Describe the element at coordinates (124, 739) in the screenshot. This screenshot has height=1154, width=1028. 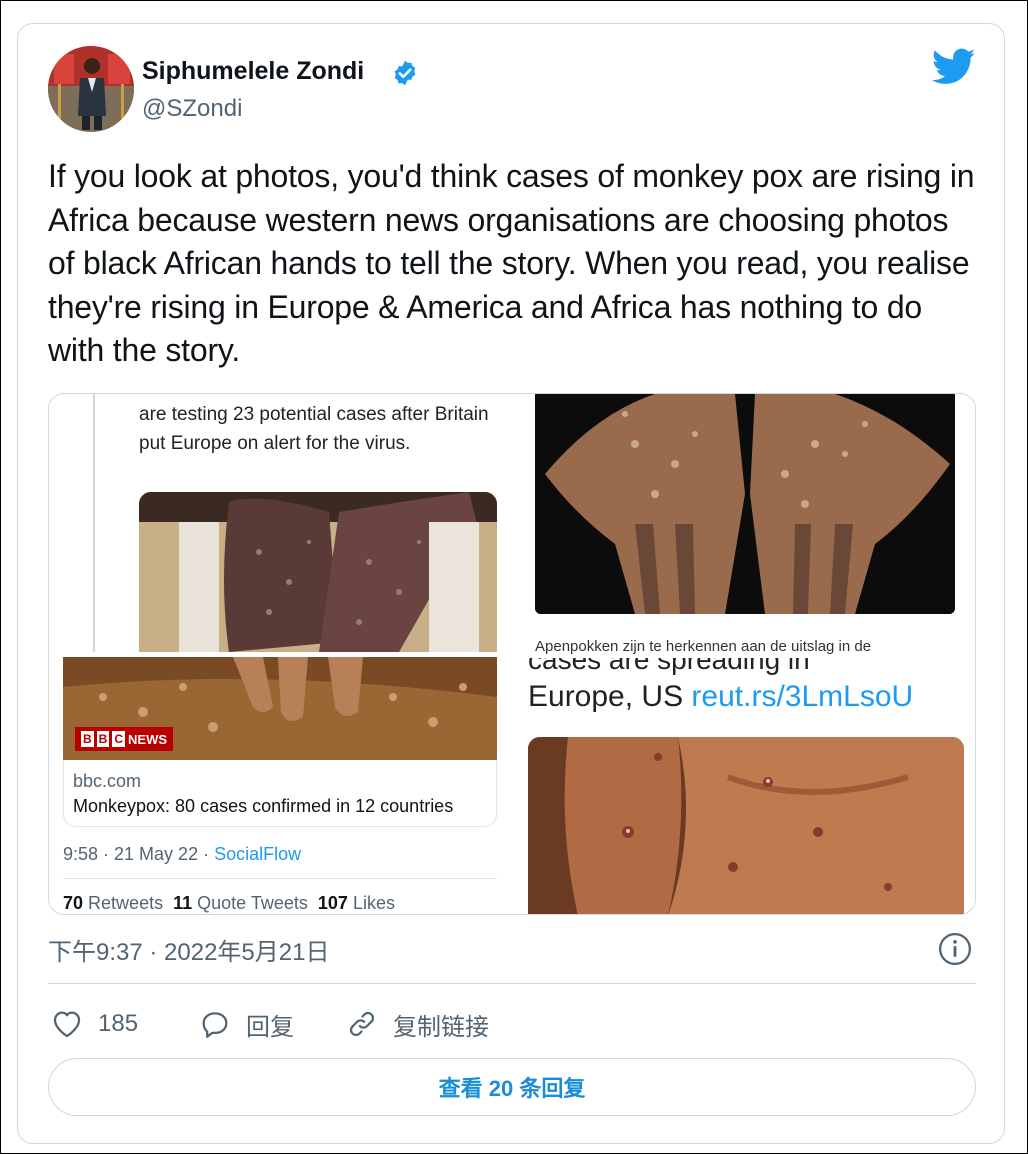
I see `bbc-news-logo: B B C NEWS` at that location.